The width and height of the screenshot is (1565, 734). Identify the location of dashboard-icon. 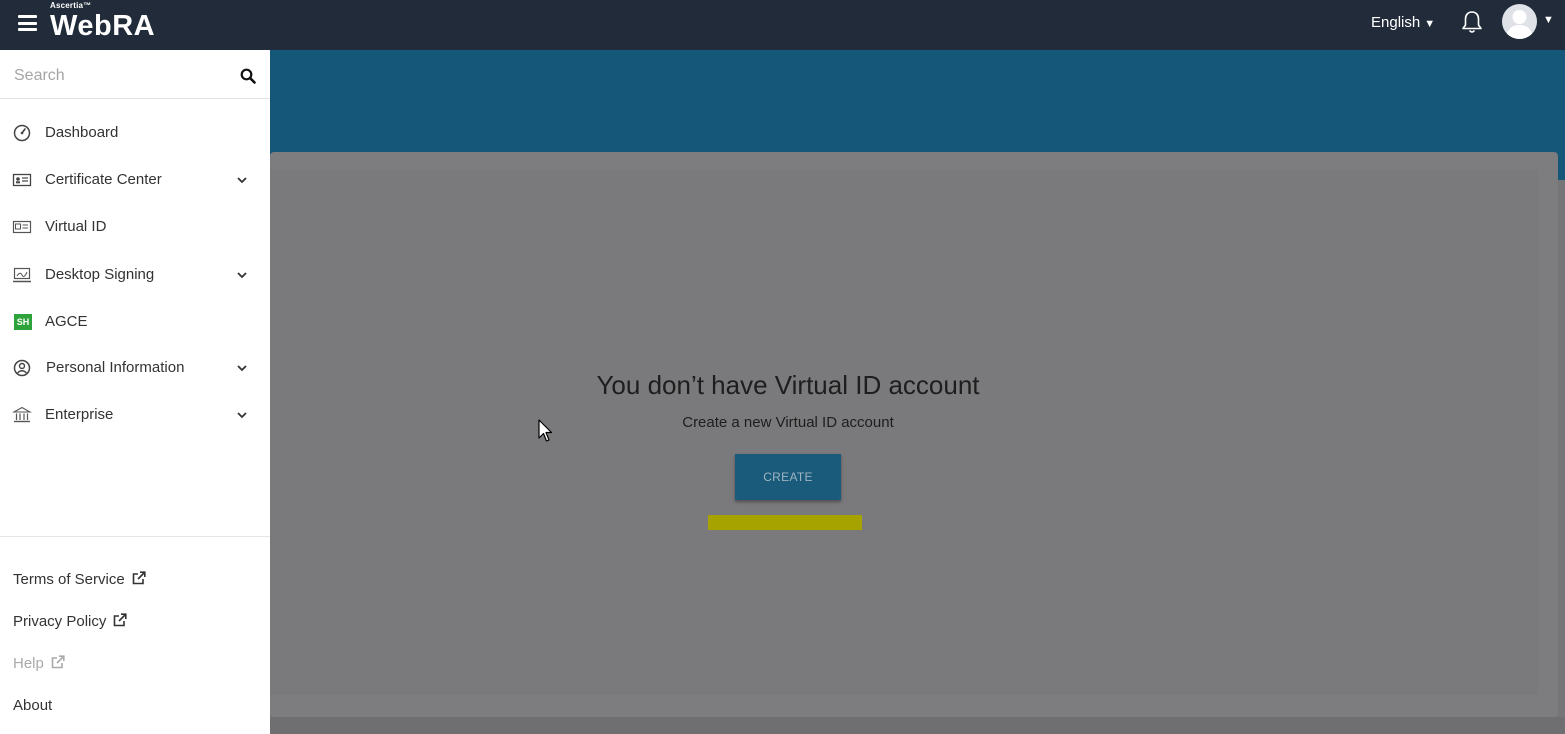
(22, 133).